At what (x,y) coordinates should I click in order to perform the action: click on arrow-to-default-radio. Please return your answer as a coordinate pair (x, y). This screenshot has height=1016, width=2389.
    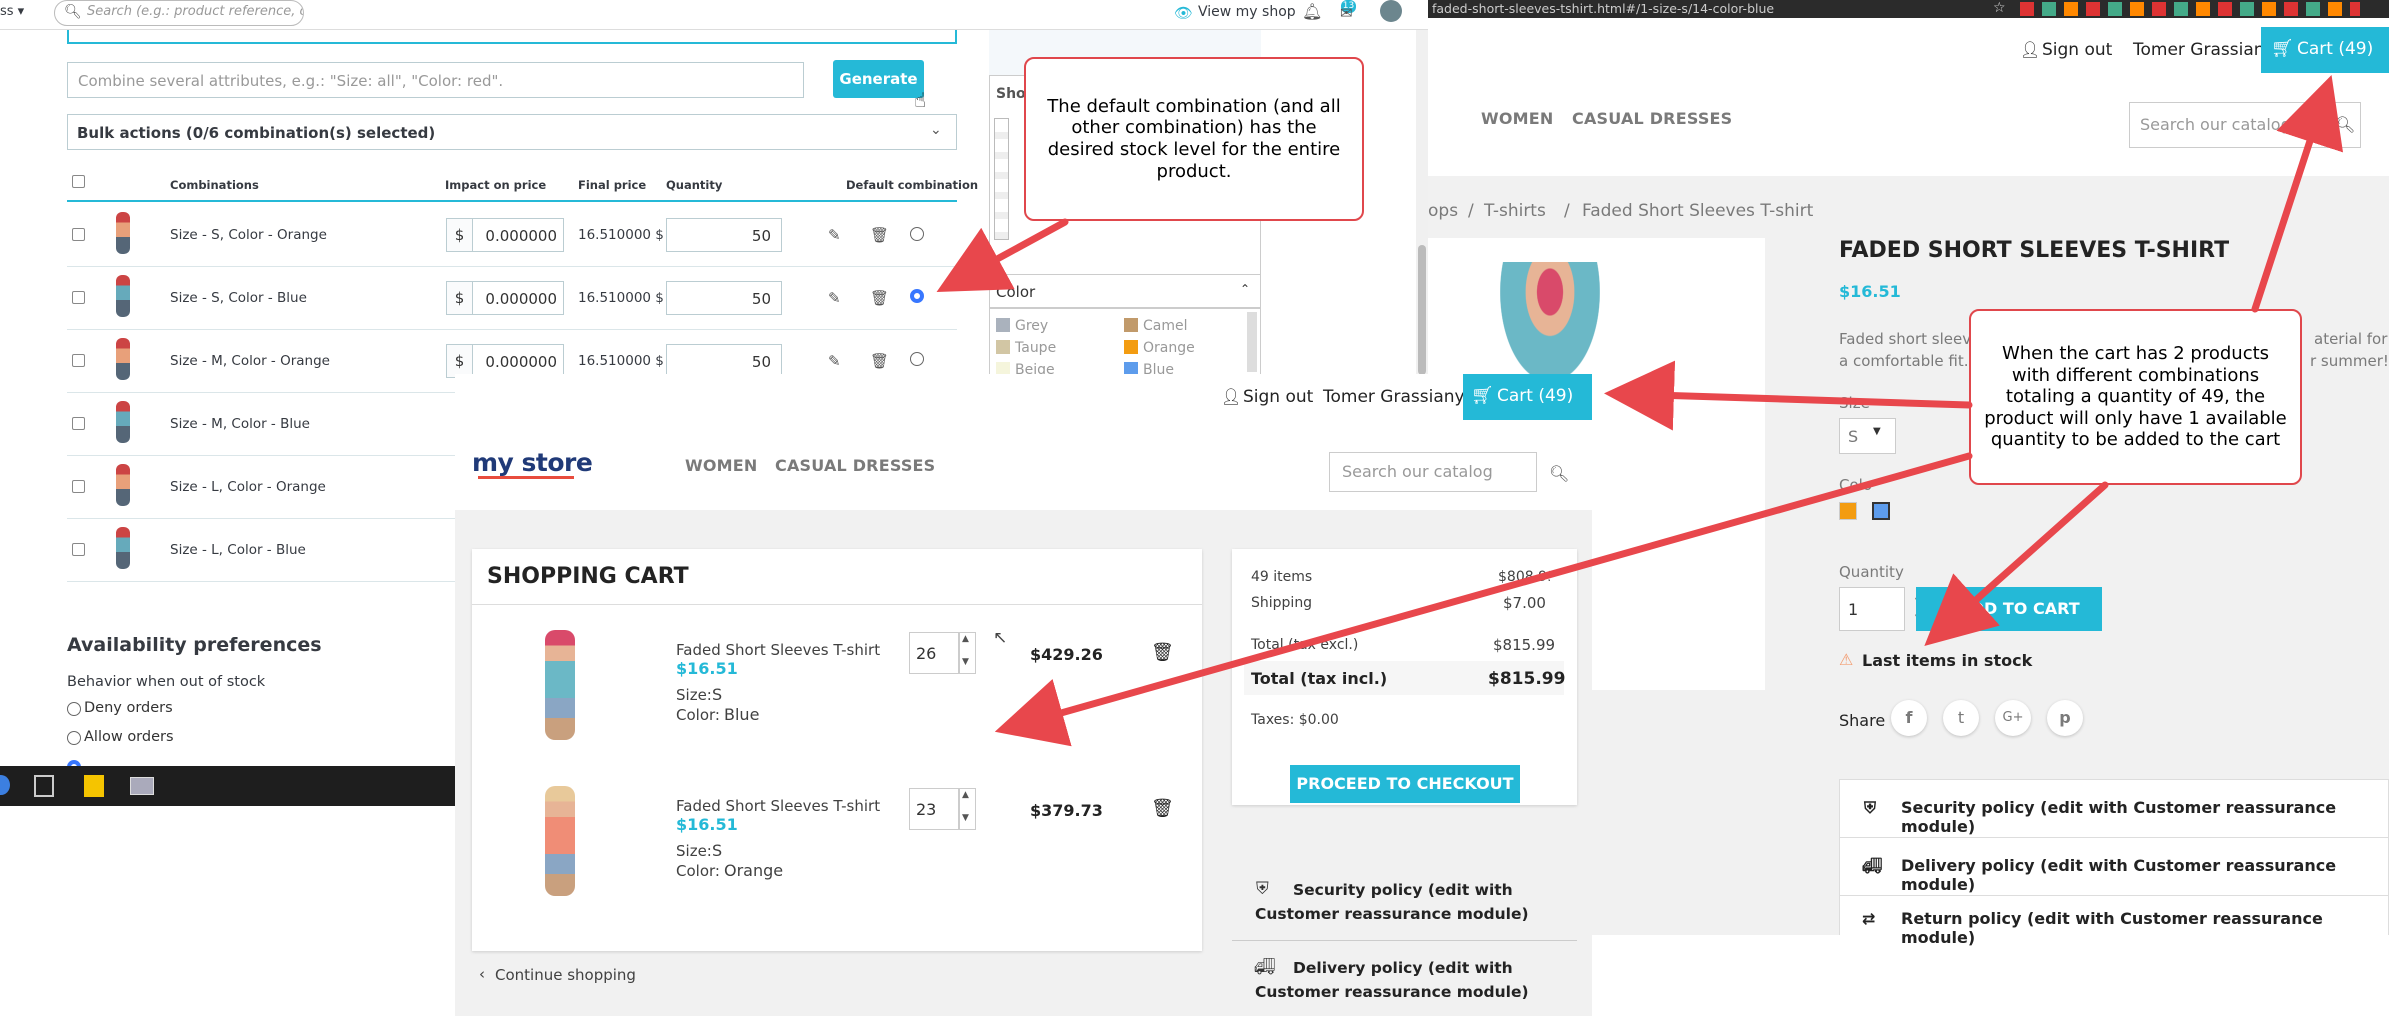
    Looking at the image, I should click on (1002, 255).